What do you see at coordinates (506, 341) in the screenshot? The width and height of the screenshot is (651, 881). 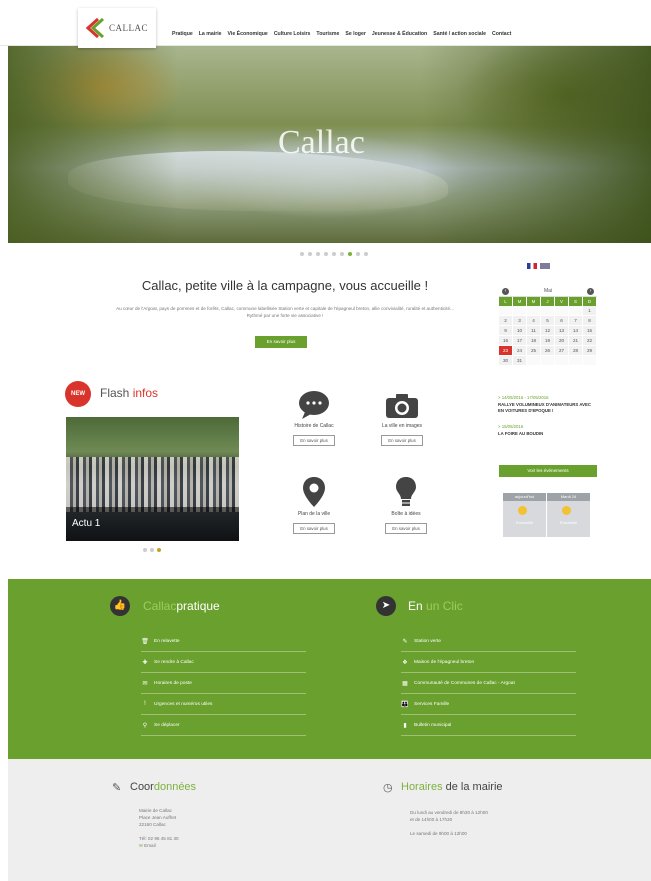 I see `calendar-day: 16` at bounding box center [506, 341].